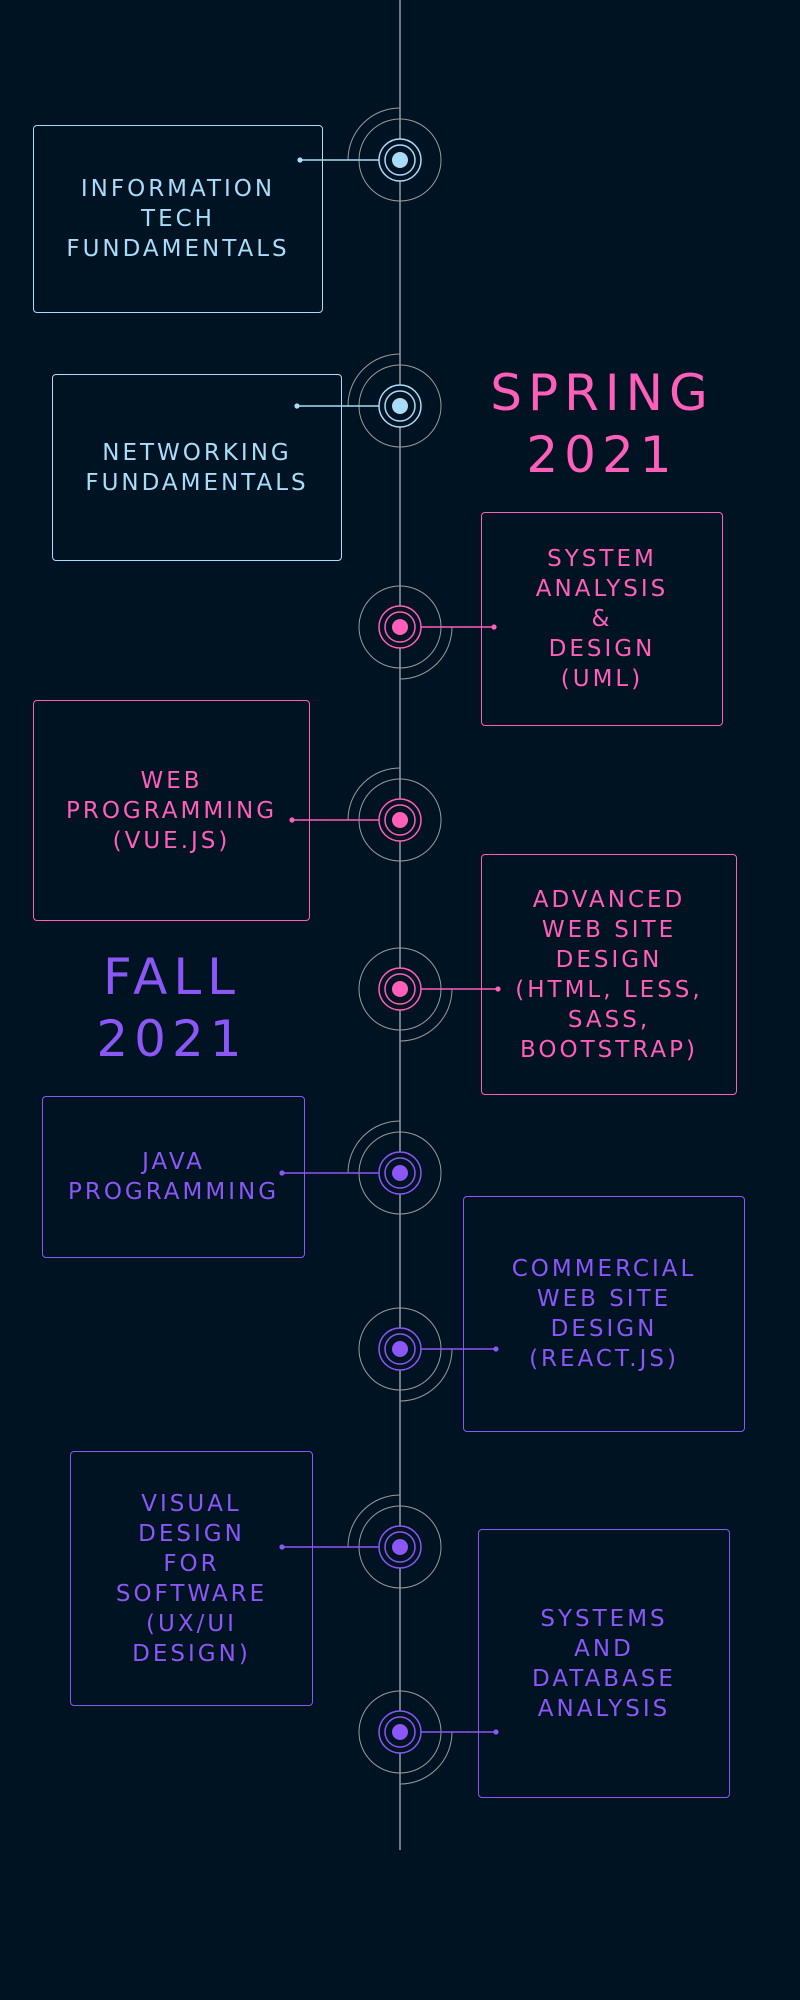 Image resolution: width=800 pixels, height=2000 pixels. Describe the element at coordinates (191, 1593) in the screenshot. I see `course-title-line: SOFTWARE` at that location.